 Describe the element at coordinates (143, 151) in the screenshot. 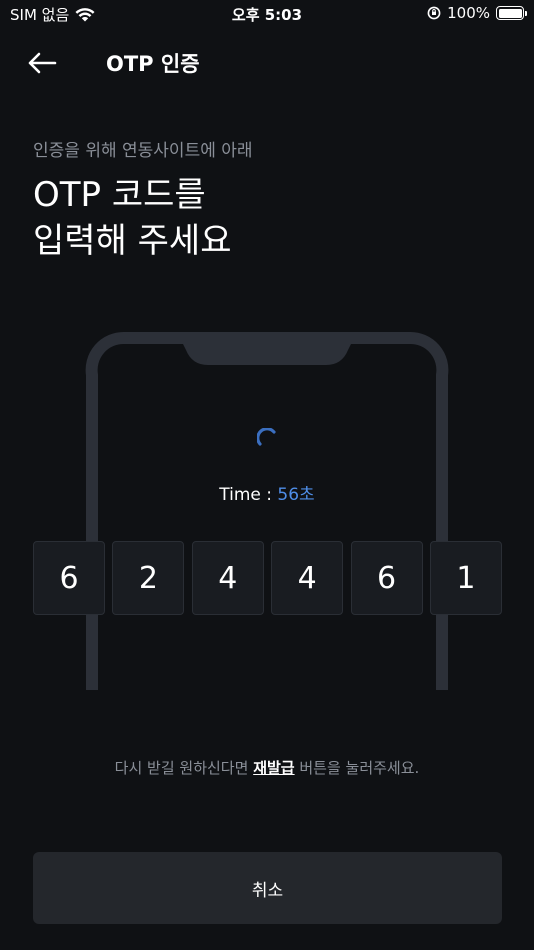

I see `intro-subtitle: 인증을 위해 연동사이트에 아래` at that location.